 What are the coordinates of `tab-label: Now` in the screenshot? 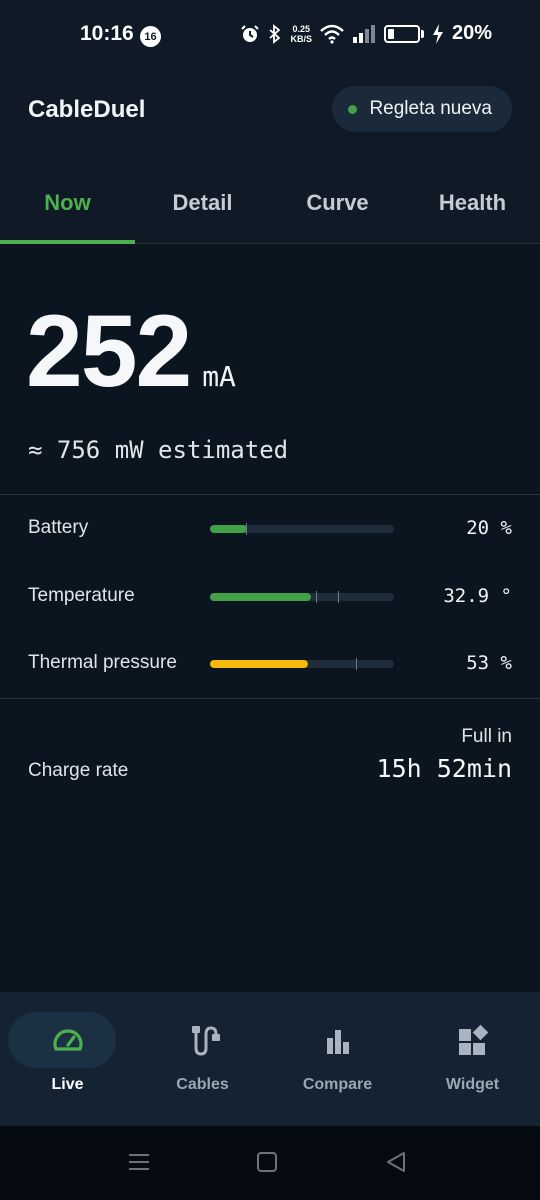 It's located at (67, 202).